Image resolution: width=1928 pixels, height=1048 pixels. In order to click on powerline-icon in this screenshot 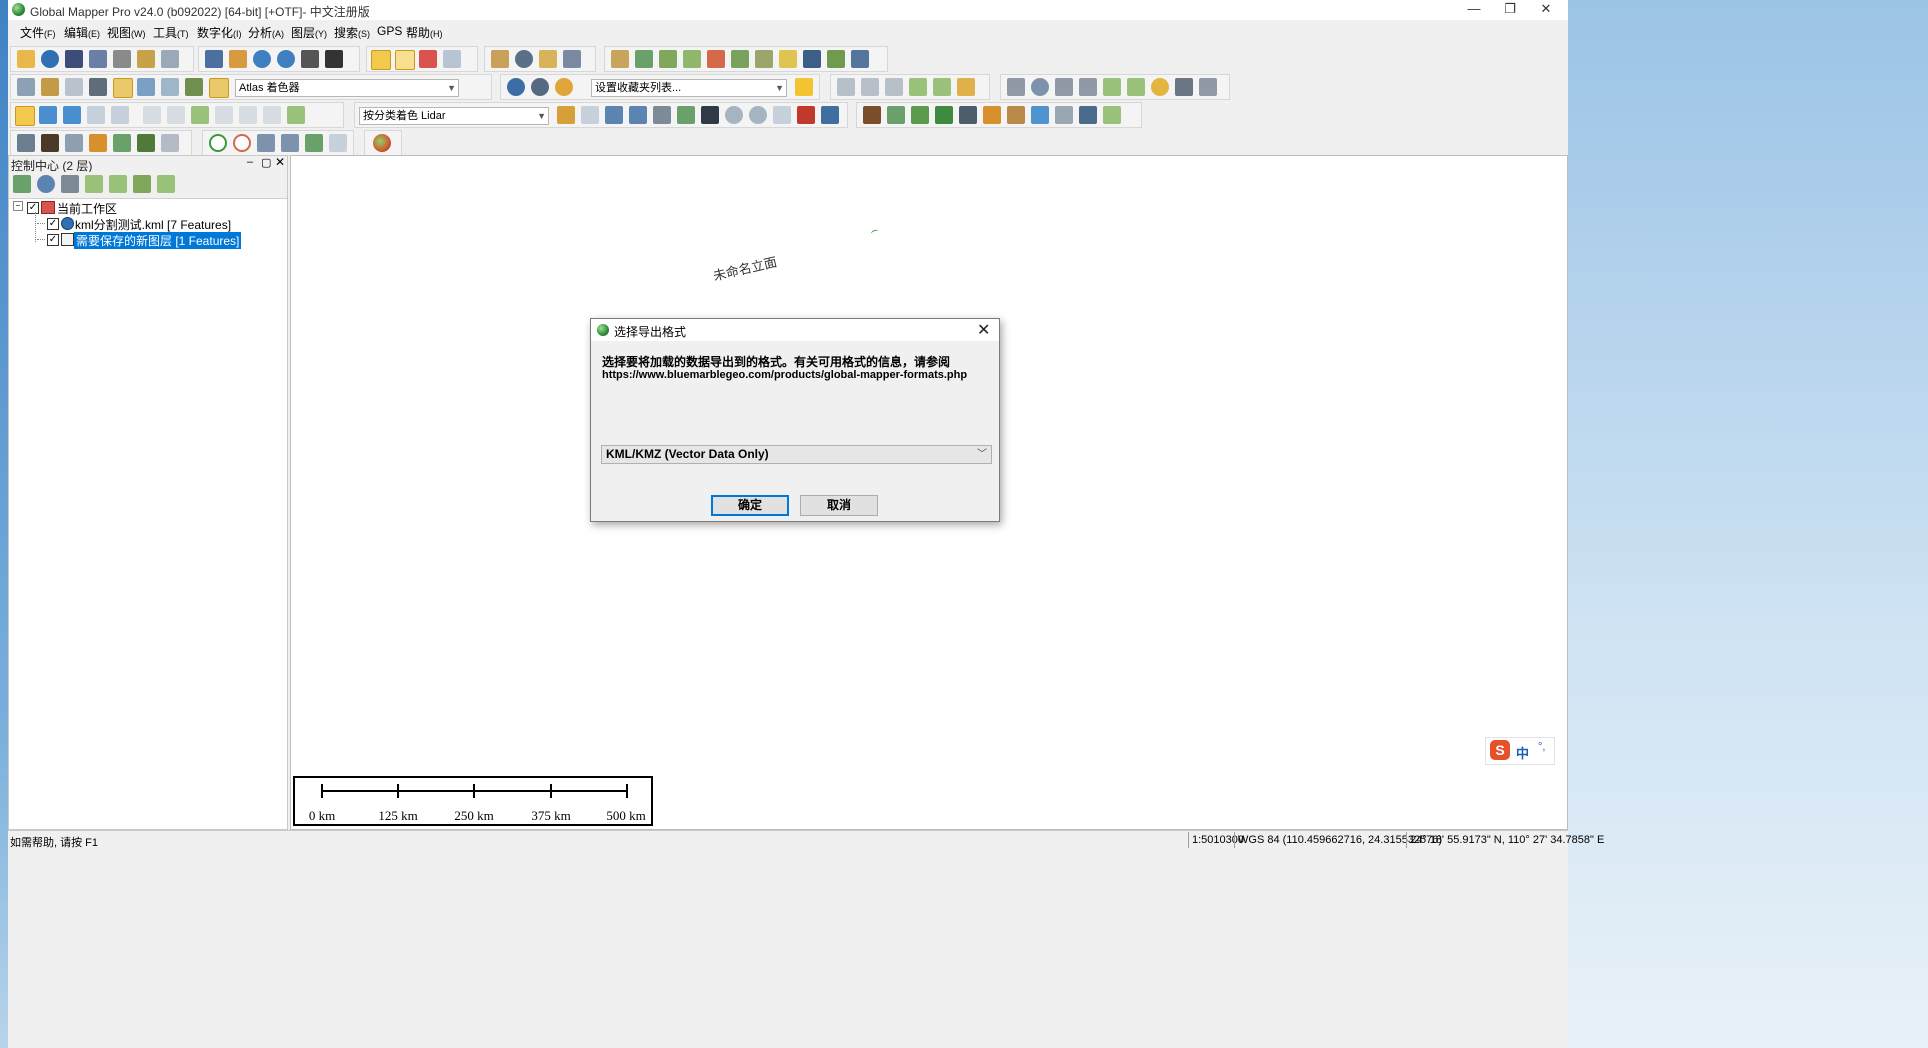, I will do `click(1016, 115)`.